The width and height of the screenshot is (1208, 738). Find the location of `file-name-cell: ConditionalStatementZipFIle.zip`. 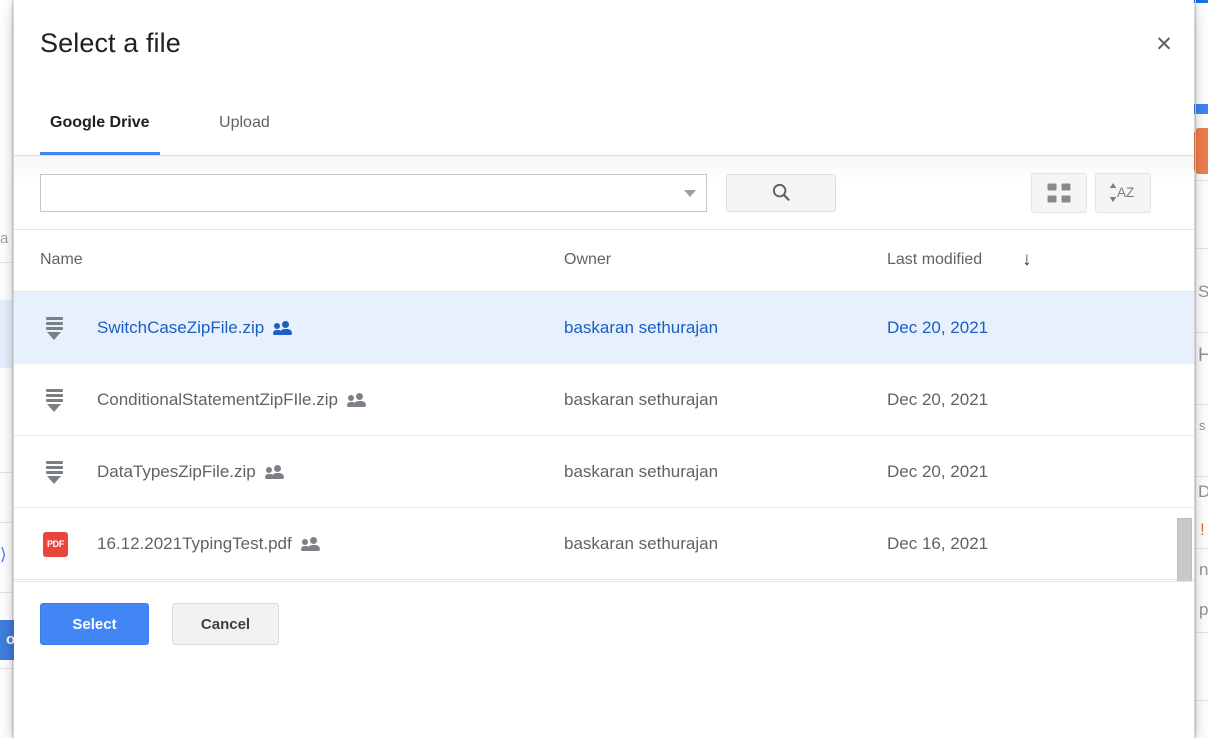

file-name-cell: ConditionalStatementZipFIle.zip is located at coordinates (231, 400).